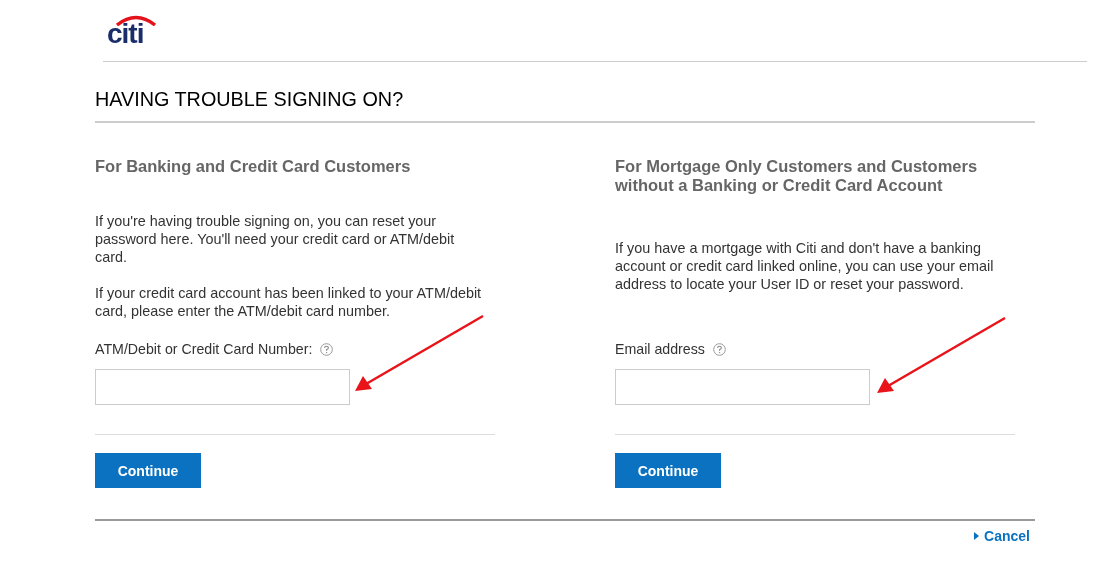 The image size is (1116, 588). I want to click on field-label: Email address, so click(660, 349).